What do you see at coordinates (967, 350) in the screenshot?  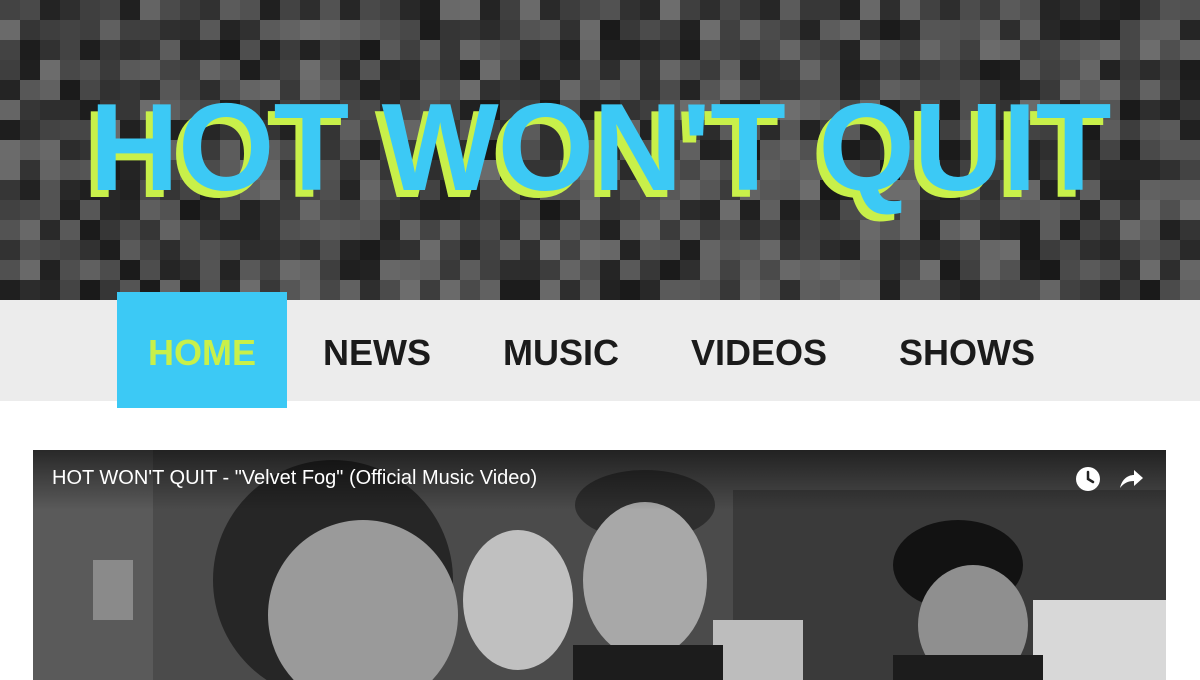 I see `nav-item-shows: SHOWS` at bounding box center [967, 350].